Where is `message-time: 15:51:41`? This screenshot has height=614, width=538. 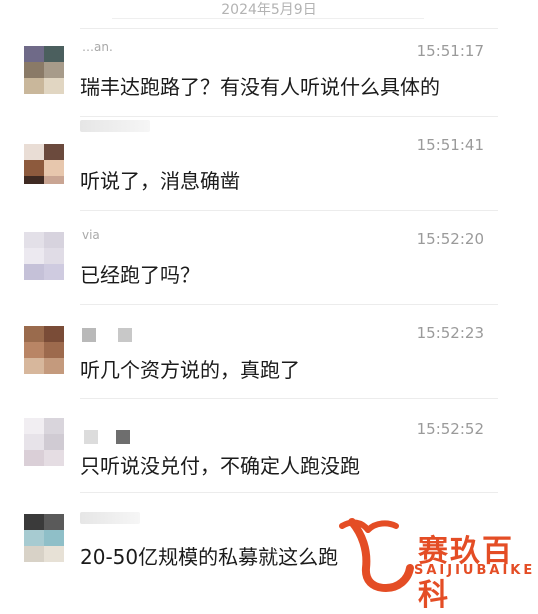 message-time: 15:51:41 is located at coordinates (450, 145).